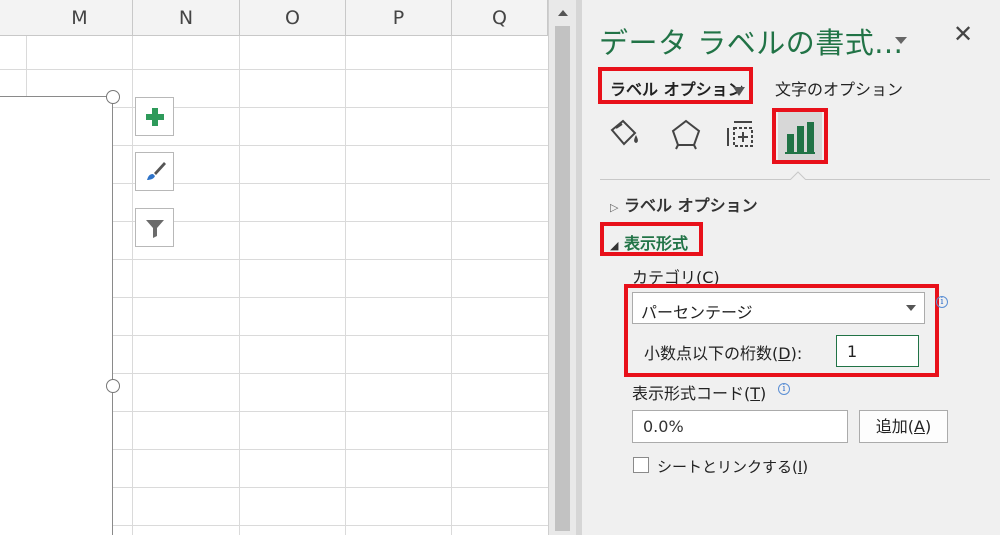 Image resolution: width=1000 pixels, height=535 pixels. I want to click on brush-icon, so click(156, 170).